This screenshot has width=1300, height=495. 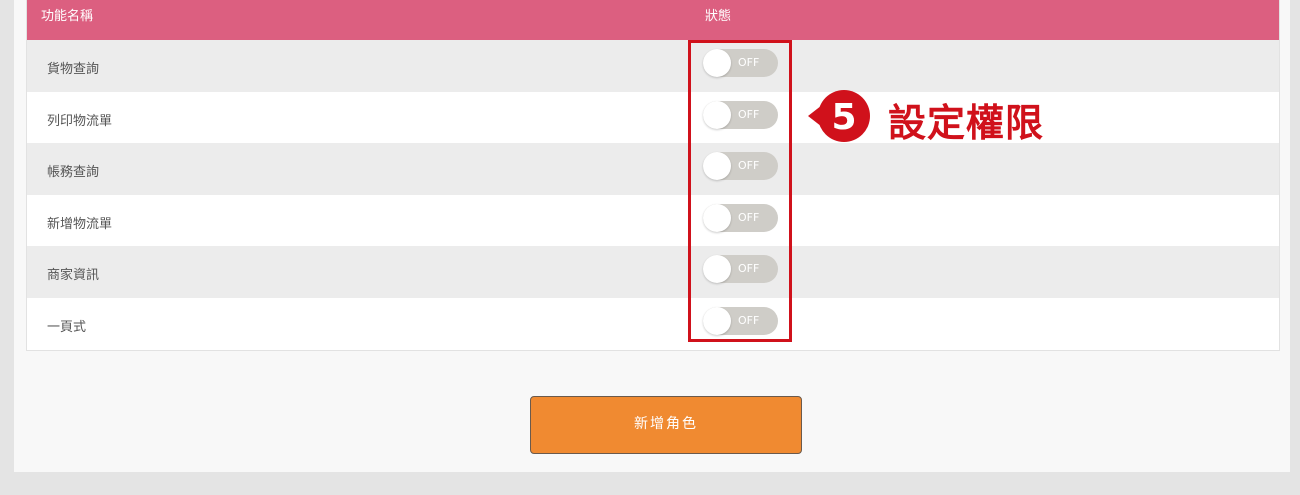 What do you see at coordinates (67, 327) in the screenshot?
I see `function-name: 一頁式` at bounding box center [67, 327].